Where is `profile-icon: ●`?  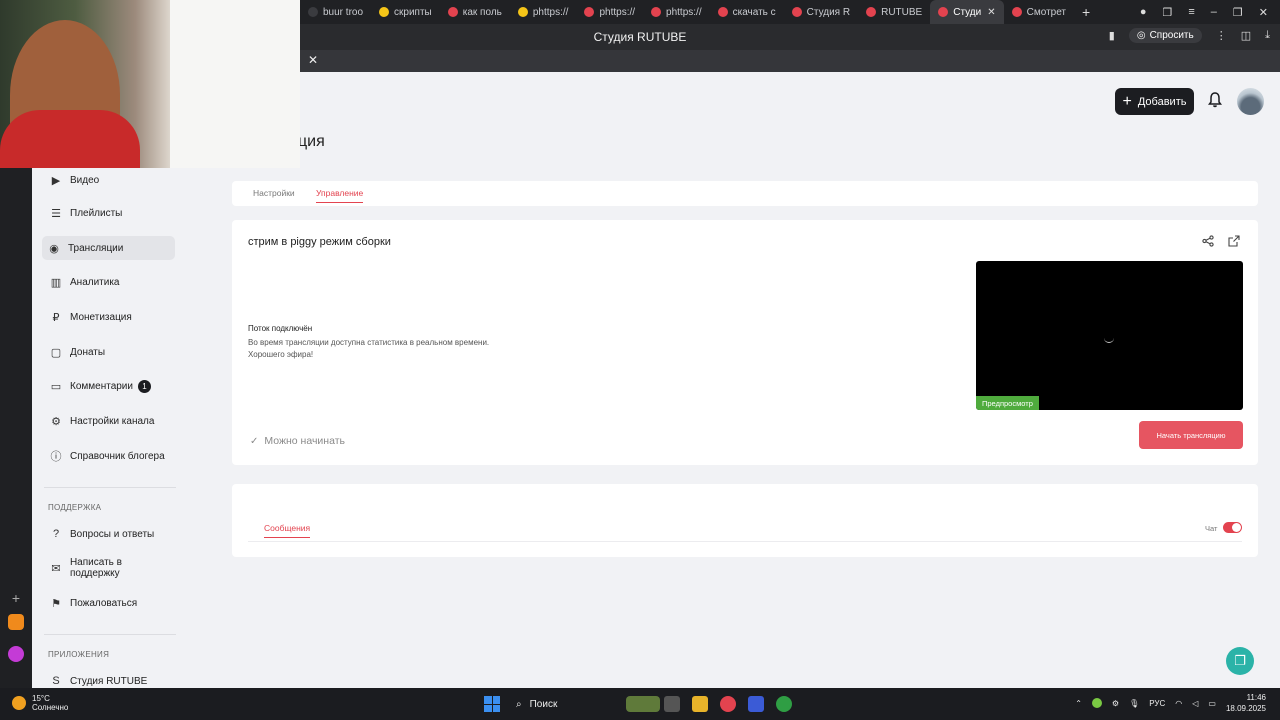
profile-icon: ● is located at coordinates (1143, 12).